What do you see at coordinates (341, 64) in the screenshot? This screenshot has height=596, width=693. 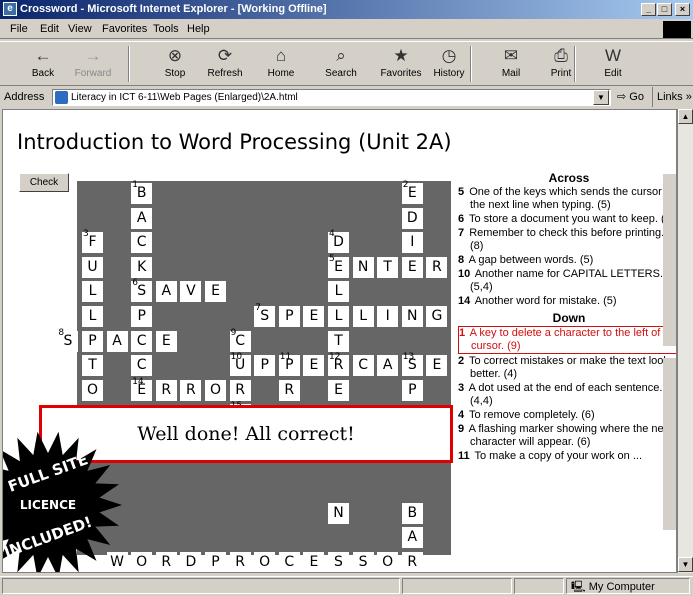 I see `toolbar-search-button: ⌕ Search` at bounding box center [341, 64].